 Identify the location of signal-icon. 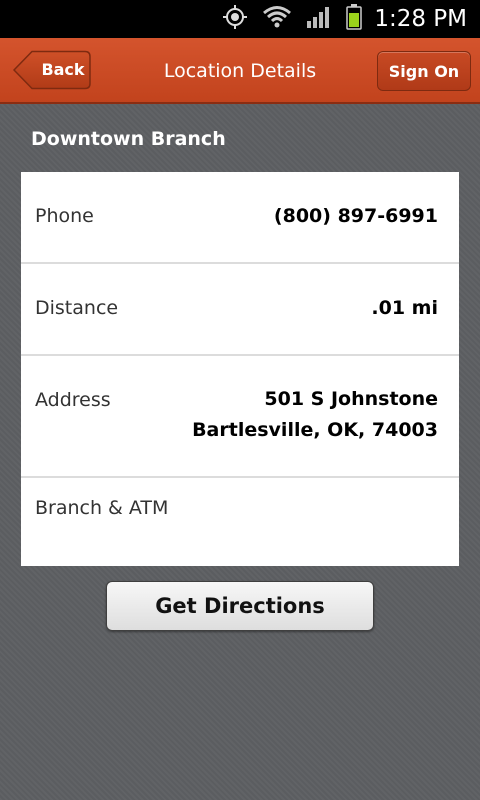
(319, 19).